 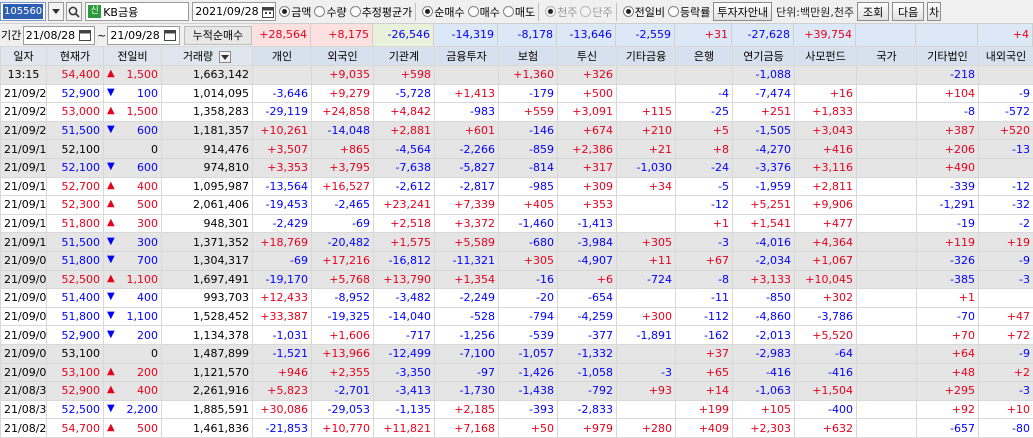 I want to click on date-field: 2021/09/28, so click(x=234, y=11).